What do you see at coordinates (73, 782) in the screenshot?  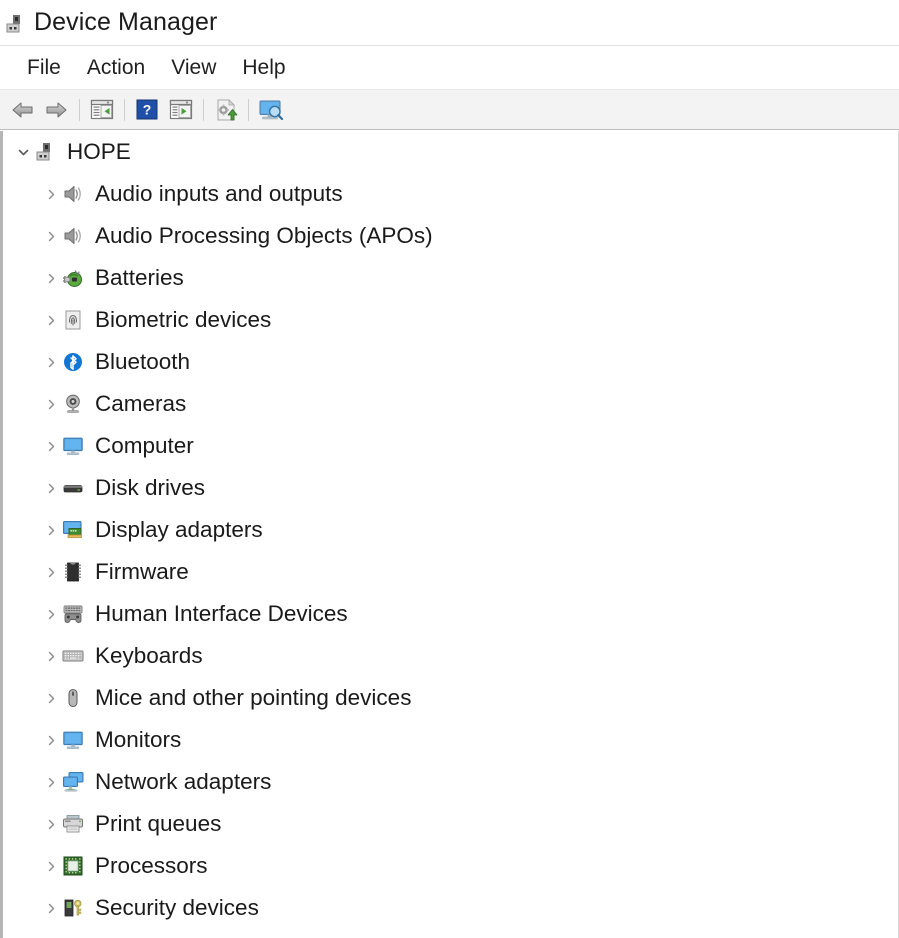 I see `network-adapter-icon` at bounding box center [73, 782].